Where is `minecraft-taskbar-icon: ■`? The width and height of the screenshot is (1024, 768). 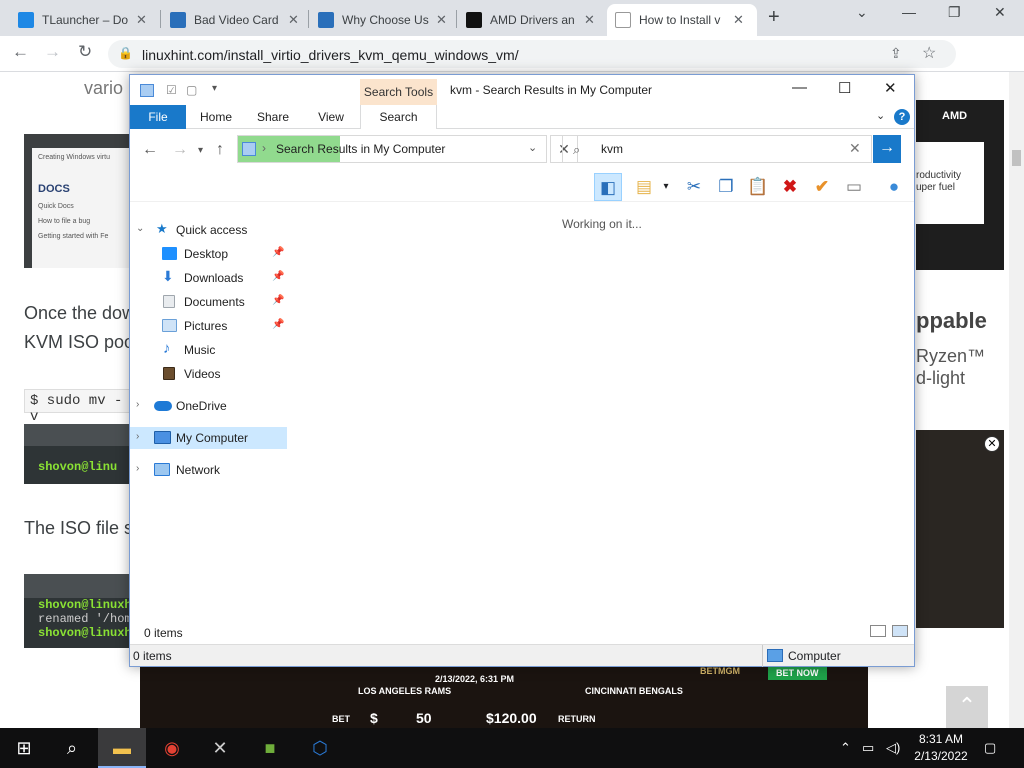 minecraft-taskbar-icon: ■ is located at coordinates (270, 748).